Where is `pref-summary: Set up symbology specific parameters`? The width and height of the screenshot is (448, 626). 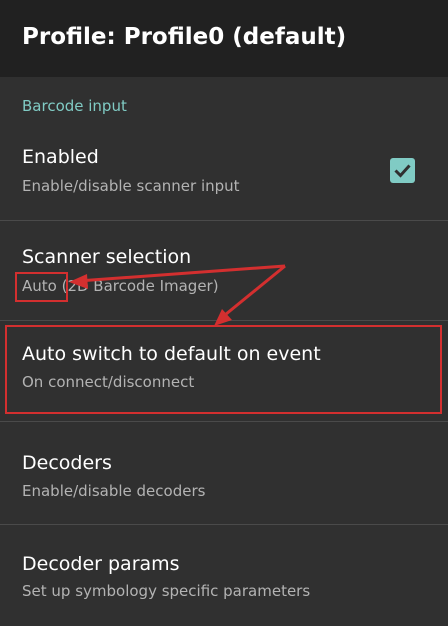 pref-summary: Set up symbology specific parameters is located at coordinates (166, 591).